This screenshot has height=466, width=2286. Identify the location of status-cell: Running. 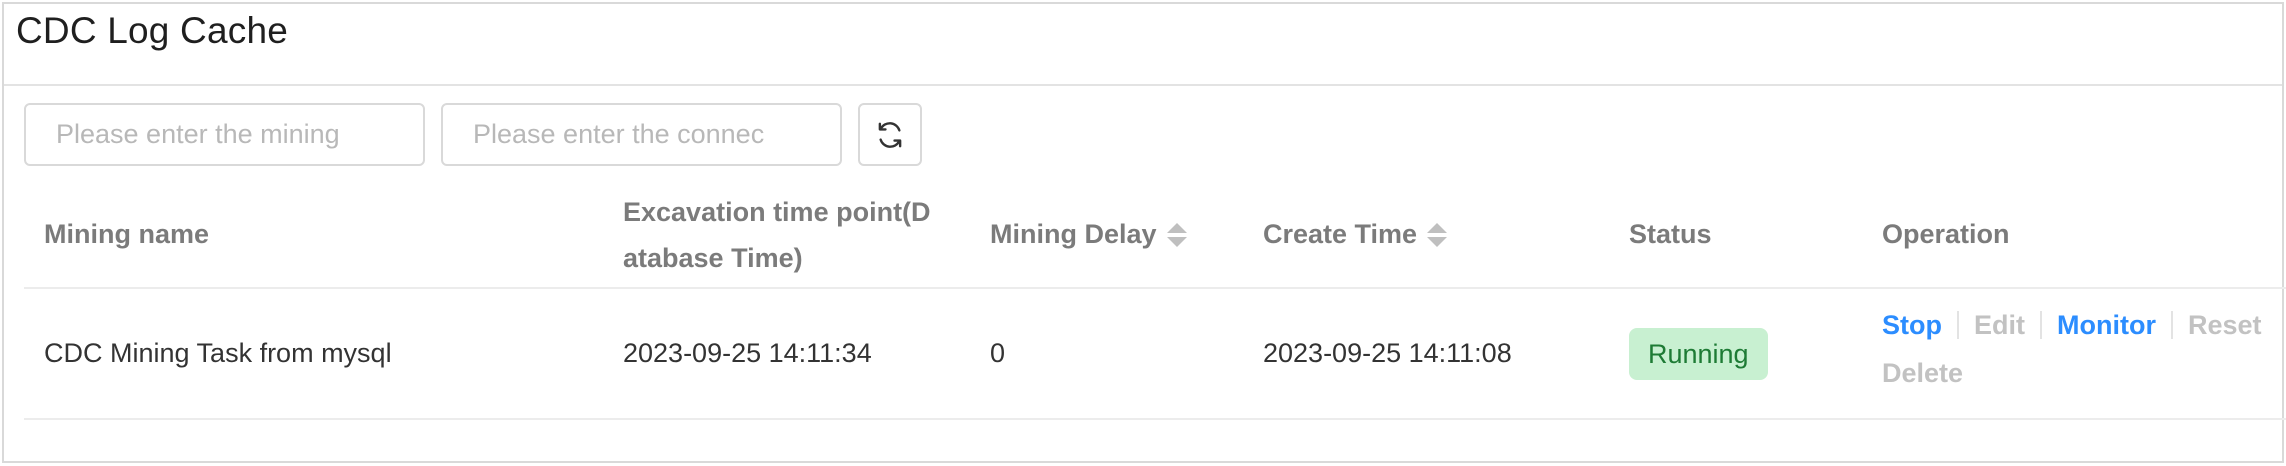
(1698, 353).